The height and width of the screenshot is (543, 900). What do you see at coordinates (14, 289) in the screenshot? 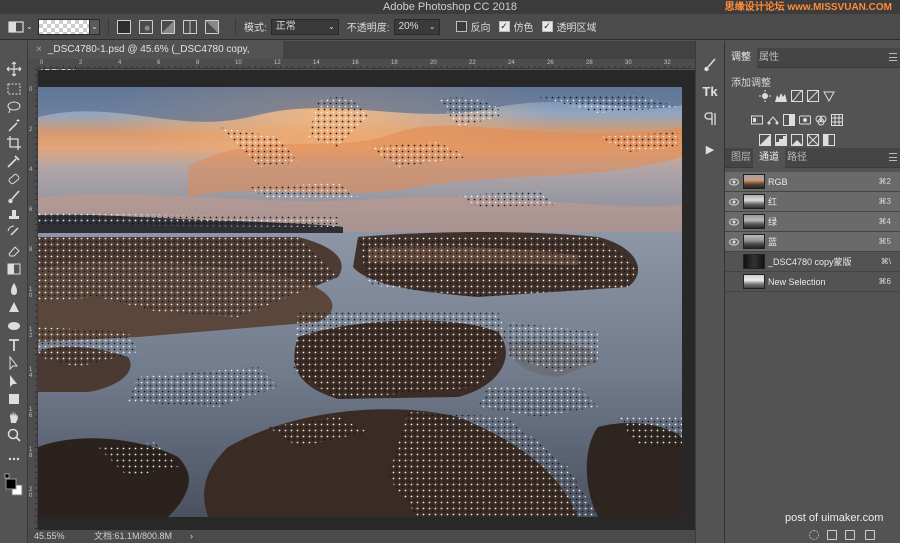
I see `blur-tool-icon` at bounding box center [14, 289].